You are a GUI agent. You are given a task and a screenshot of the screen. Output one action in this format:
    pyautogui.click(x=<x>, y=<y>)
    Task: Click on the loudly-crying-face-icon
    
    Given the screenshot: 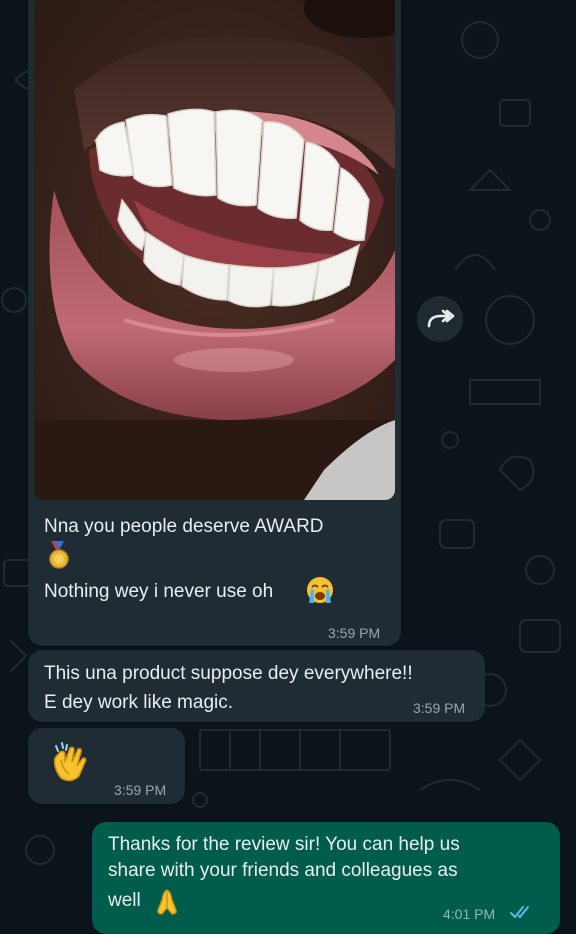 What is the action you would take?
    pyautogui.click(x=320, y=592)
    